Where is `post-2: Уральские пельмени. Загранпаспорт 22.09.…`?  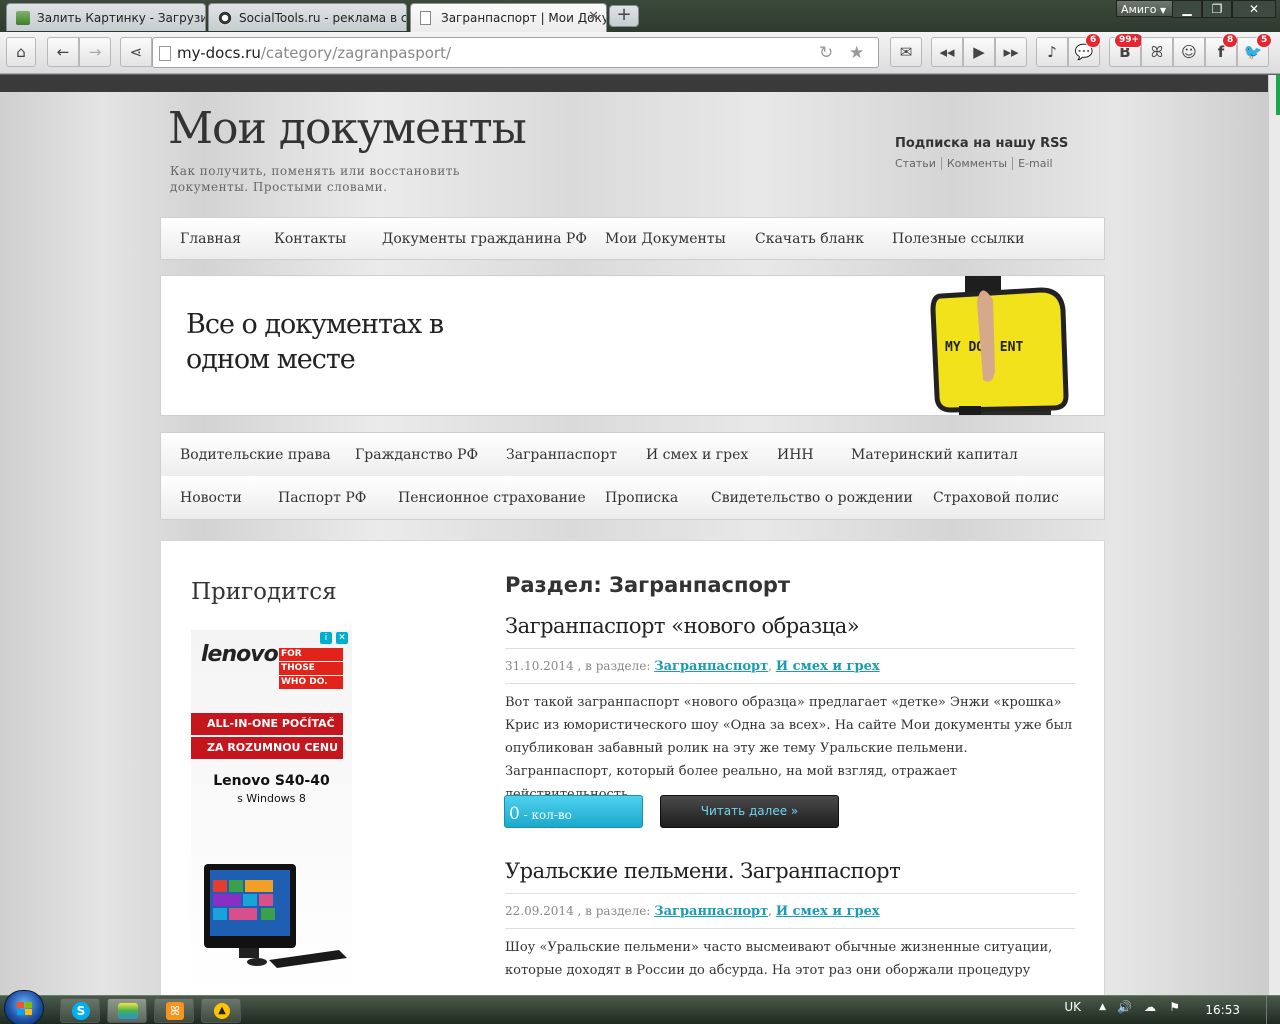
post-2: Уральские пельмени. Загранпаспорт 22.09.… is located at coordinates (790, 920).